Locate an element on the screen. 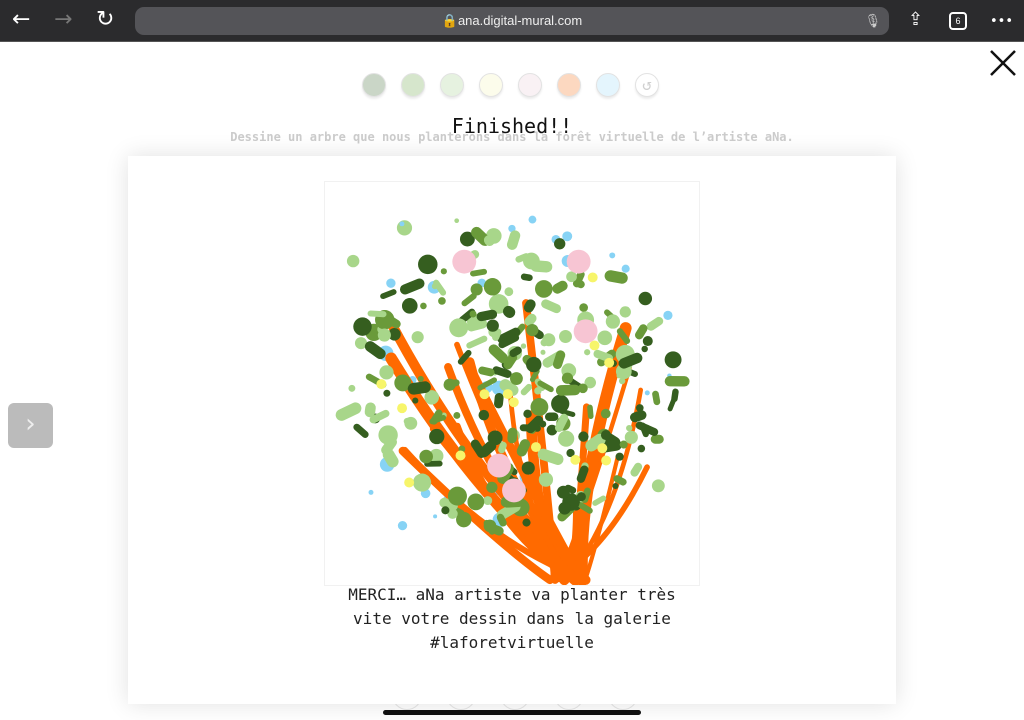 Image resolution: width=1024 pixels, height=720 pixels. forward-button: → is located at coordinates (63, 20).